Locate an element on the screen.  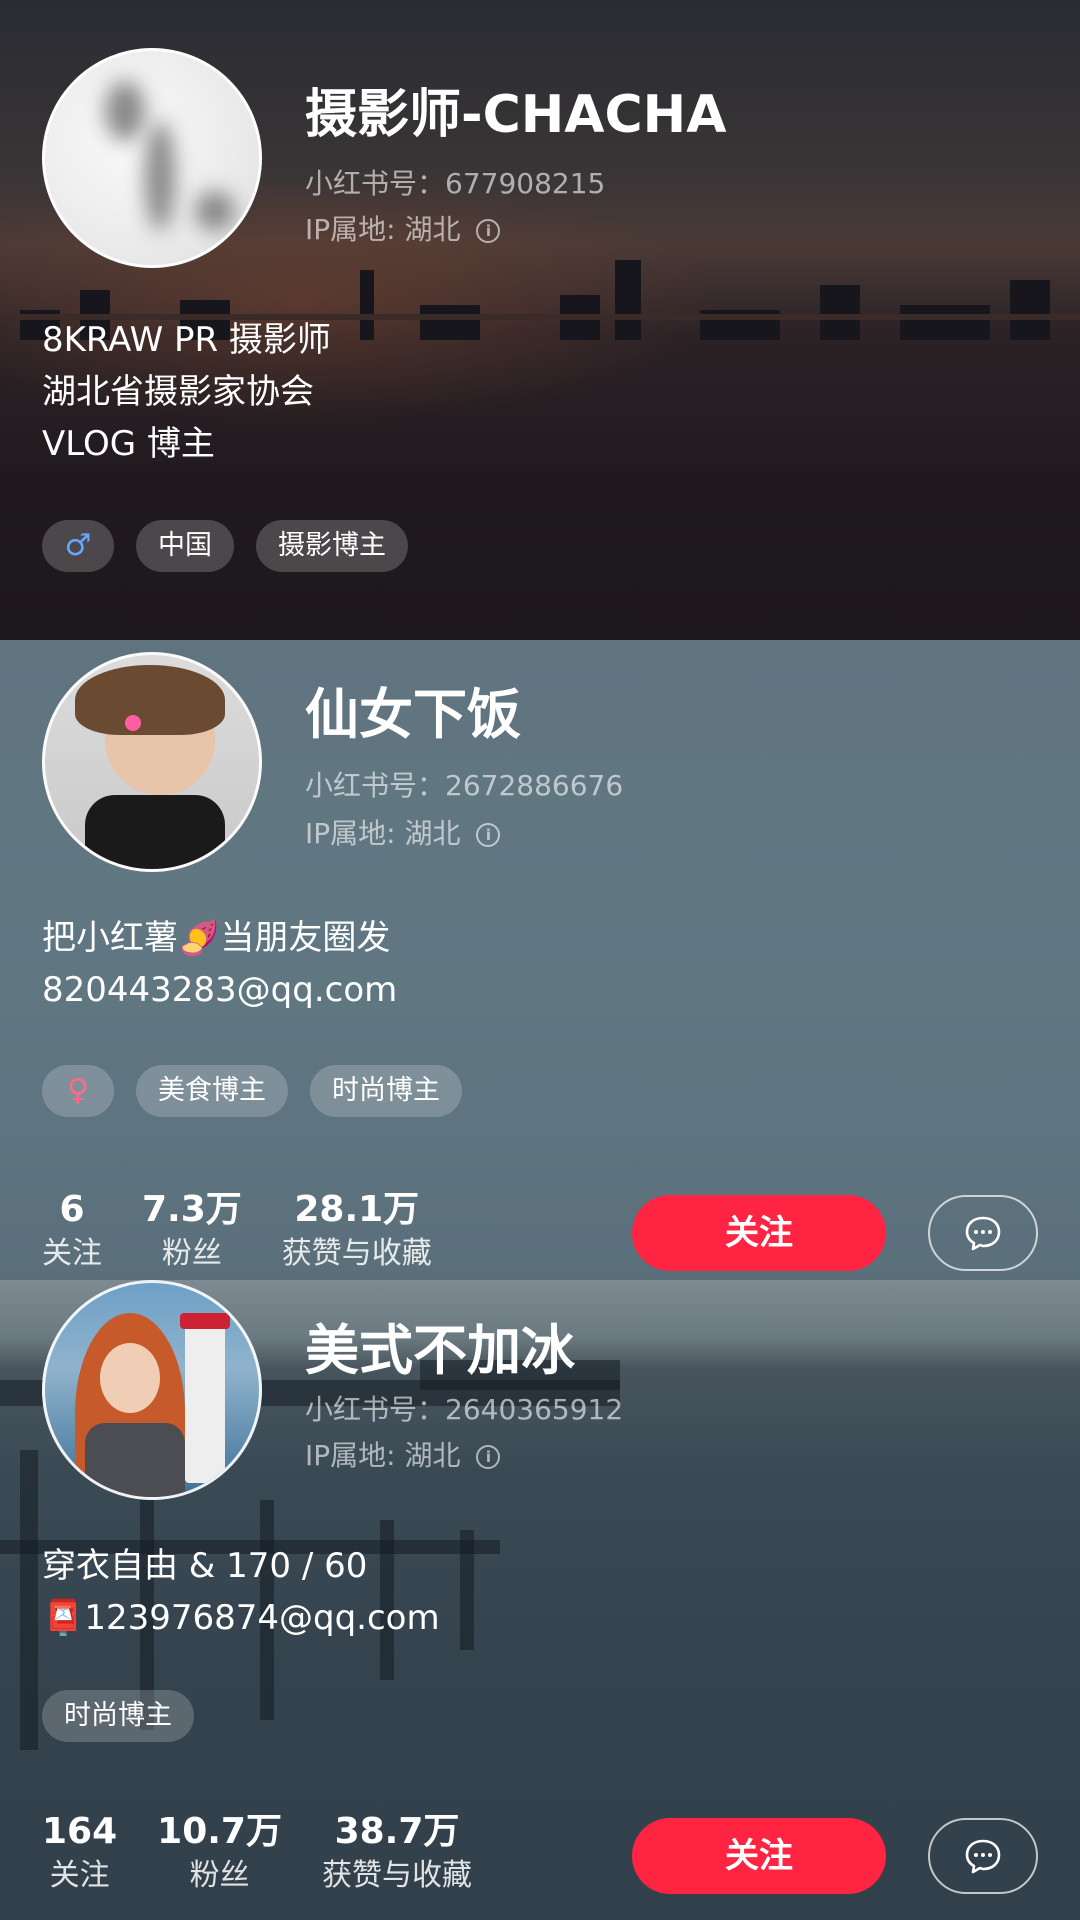
stat-value: 164 is located at coordinates (80, 1831).